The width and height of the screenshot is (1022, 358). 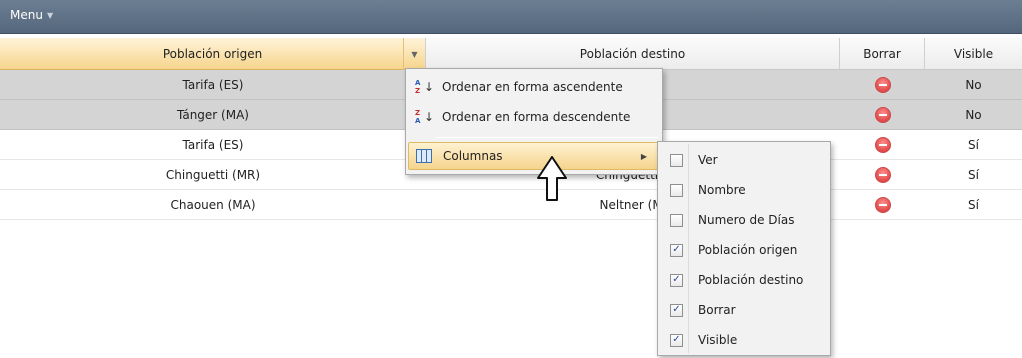 I want to click on sort-descending-icon: Z A ↓, so click(x=425, y=117).